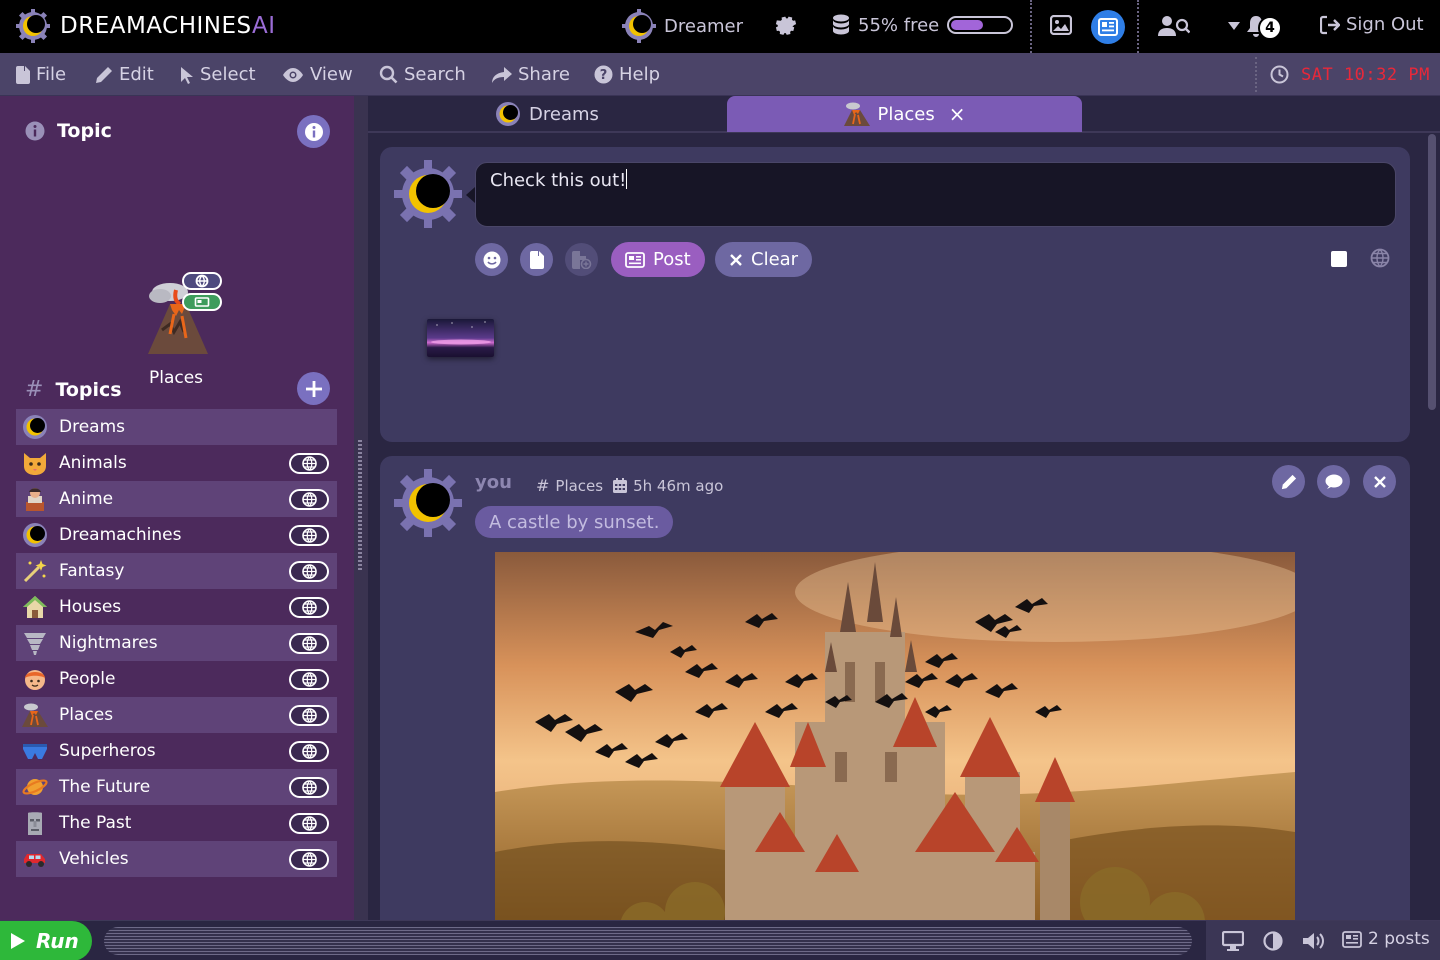 Image resolution: width=1440 pixels, height=960 pixels. I want to click on divider, so click(1138, 26).